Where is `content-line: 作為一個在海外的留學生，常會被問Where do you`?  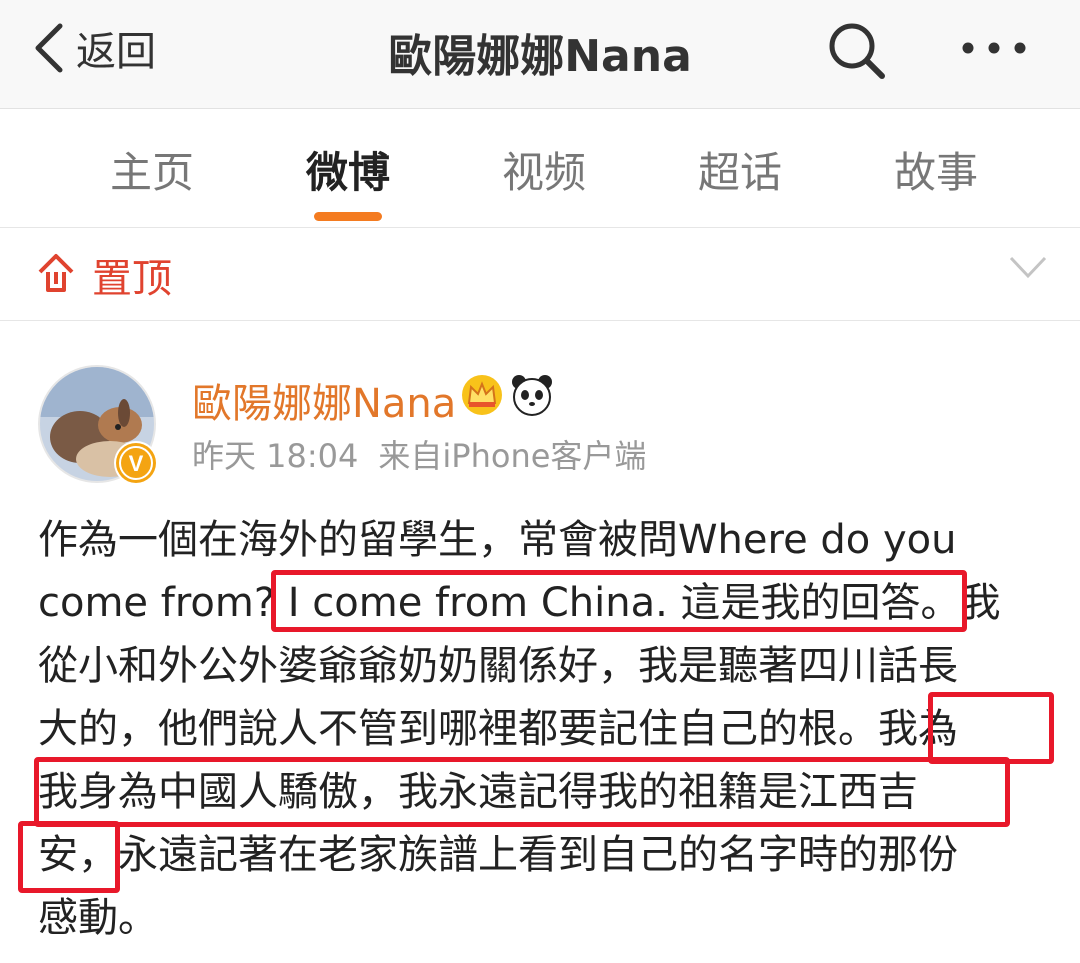 content-line: 作為一個在海外的留學生，常會被問Where do you is located at coordinates (497, 540).